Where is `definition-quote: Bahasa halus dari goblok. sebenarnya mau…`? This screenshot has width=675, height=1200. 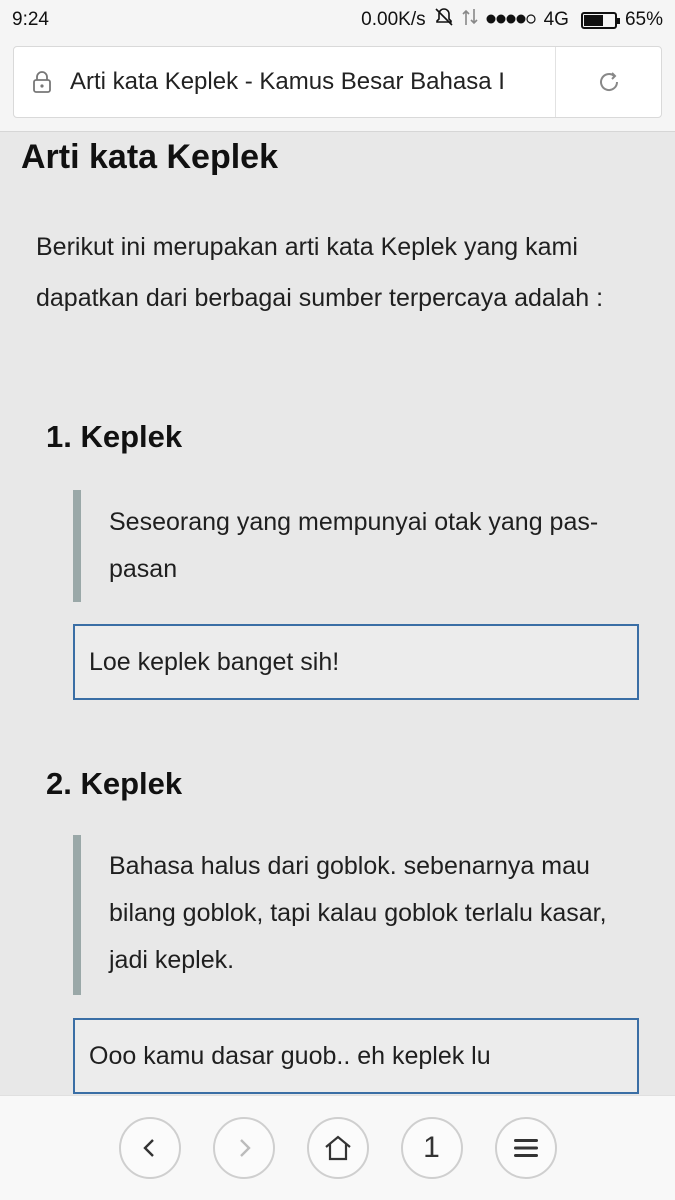
definition-quote: Bahasa halus dari goblok. sebenarnya mau… is located at coordinates (356, 915).